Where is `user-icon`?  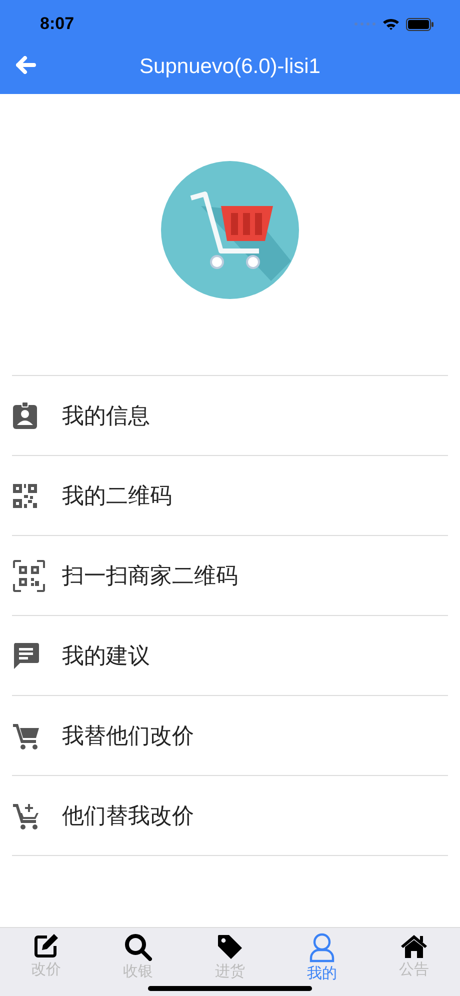 user-icon is located at coordinates (322, 948).